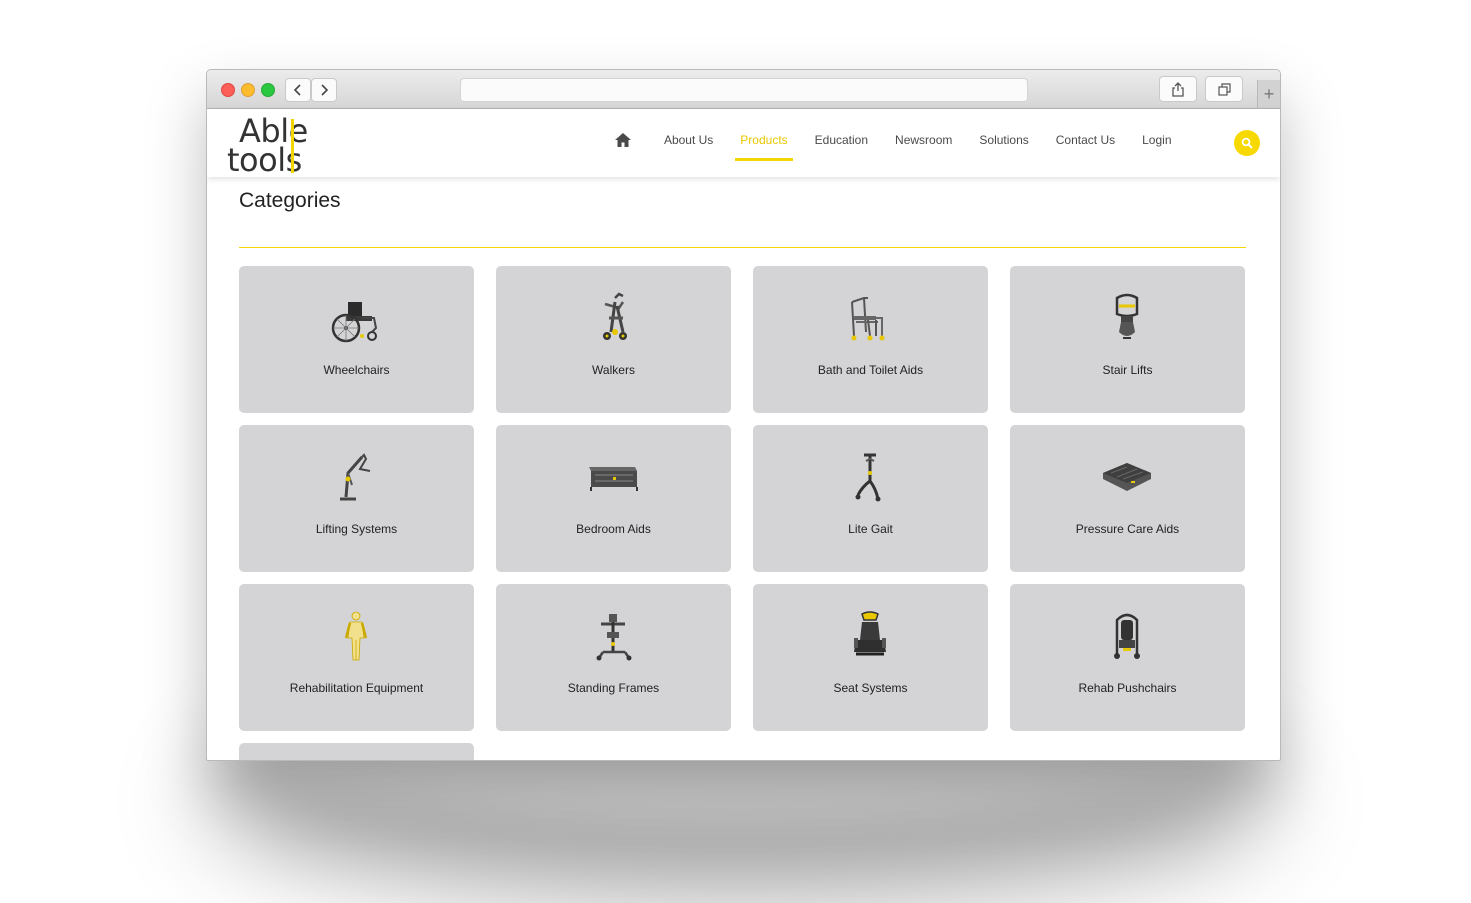  I want to click on category-card-walkers: Walkers, so click(613, 339).